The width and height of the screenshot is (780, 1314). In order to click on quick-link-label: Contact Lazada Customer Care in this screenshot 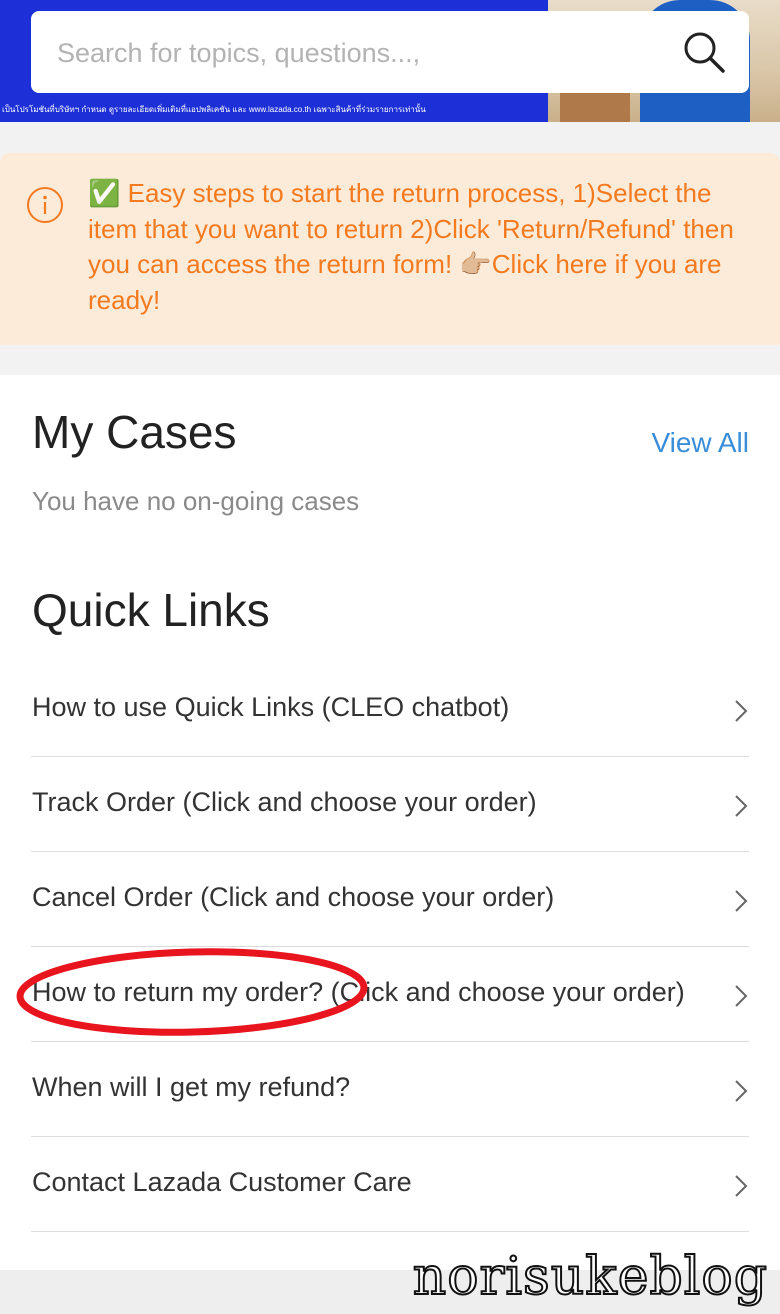, I will do `click(222, 1182)`.